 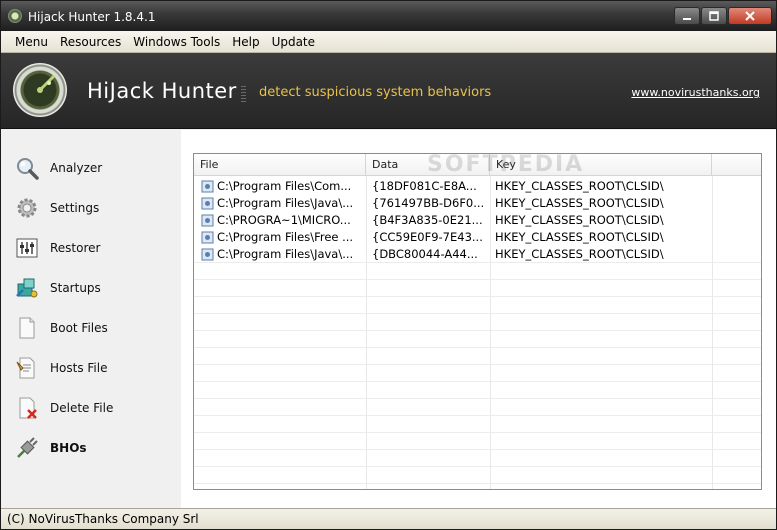 What do you see at coordinates (28, 408) in the screenshot?
I see `delete-file-icon` at bounding box center [28, 408].